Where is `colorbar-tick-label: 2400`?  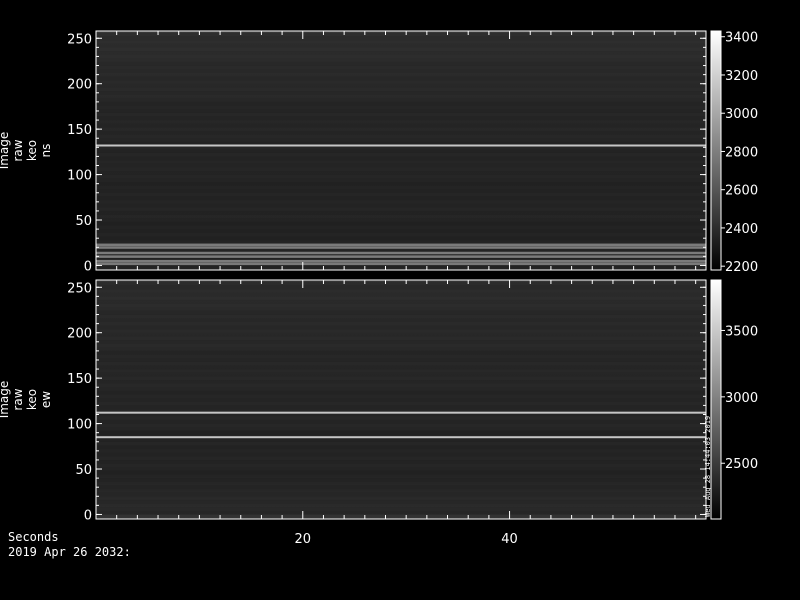 colorbar-tick-label: 2400 is located at coordinates (741, 229).